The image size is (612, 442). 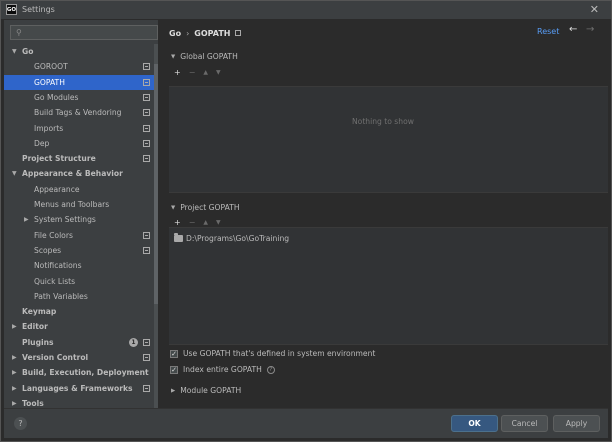 What do you see at coordinates (173, 390) in the screenshot?
I see `expand-triangle-icon: ▶` at bounding box center [173, 390].